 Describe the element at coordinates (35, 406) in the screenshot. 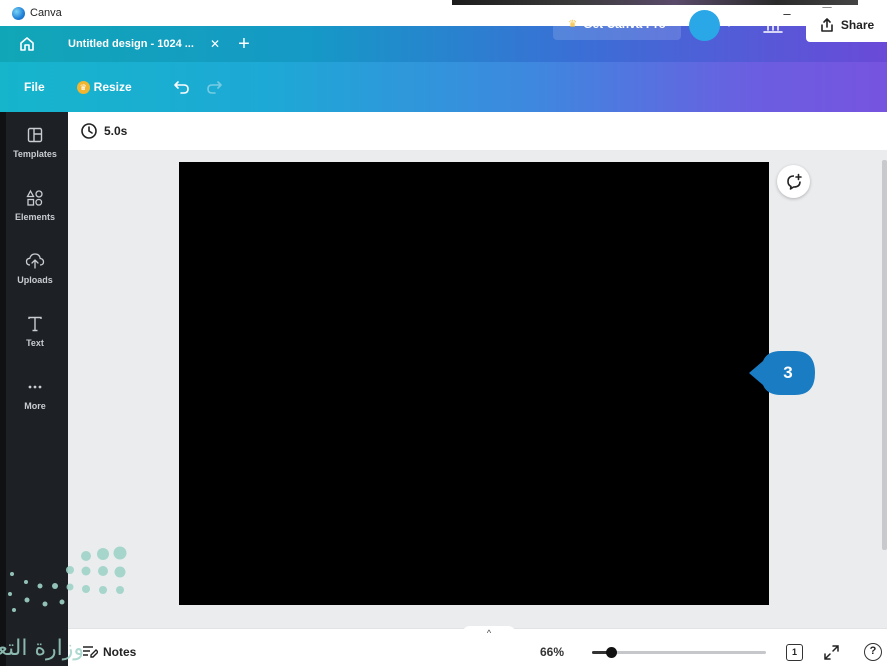

I see `sidebar-item-label: More` at that location.